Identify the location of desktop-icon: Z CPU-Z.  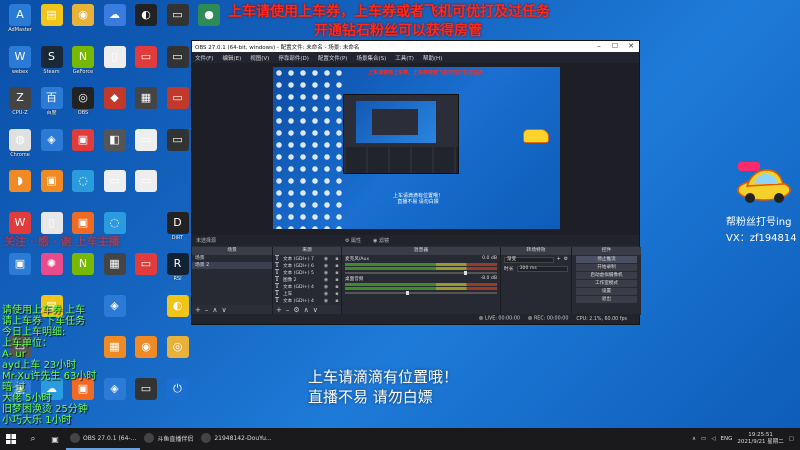
(20, 102).